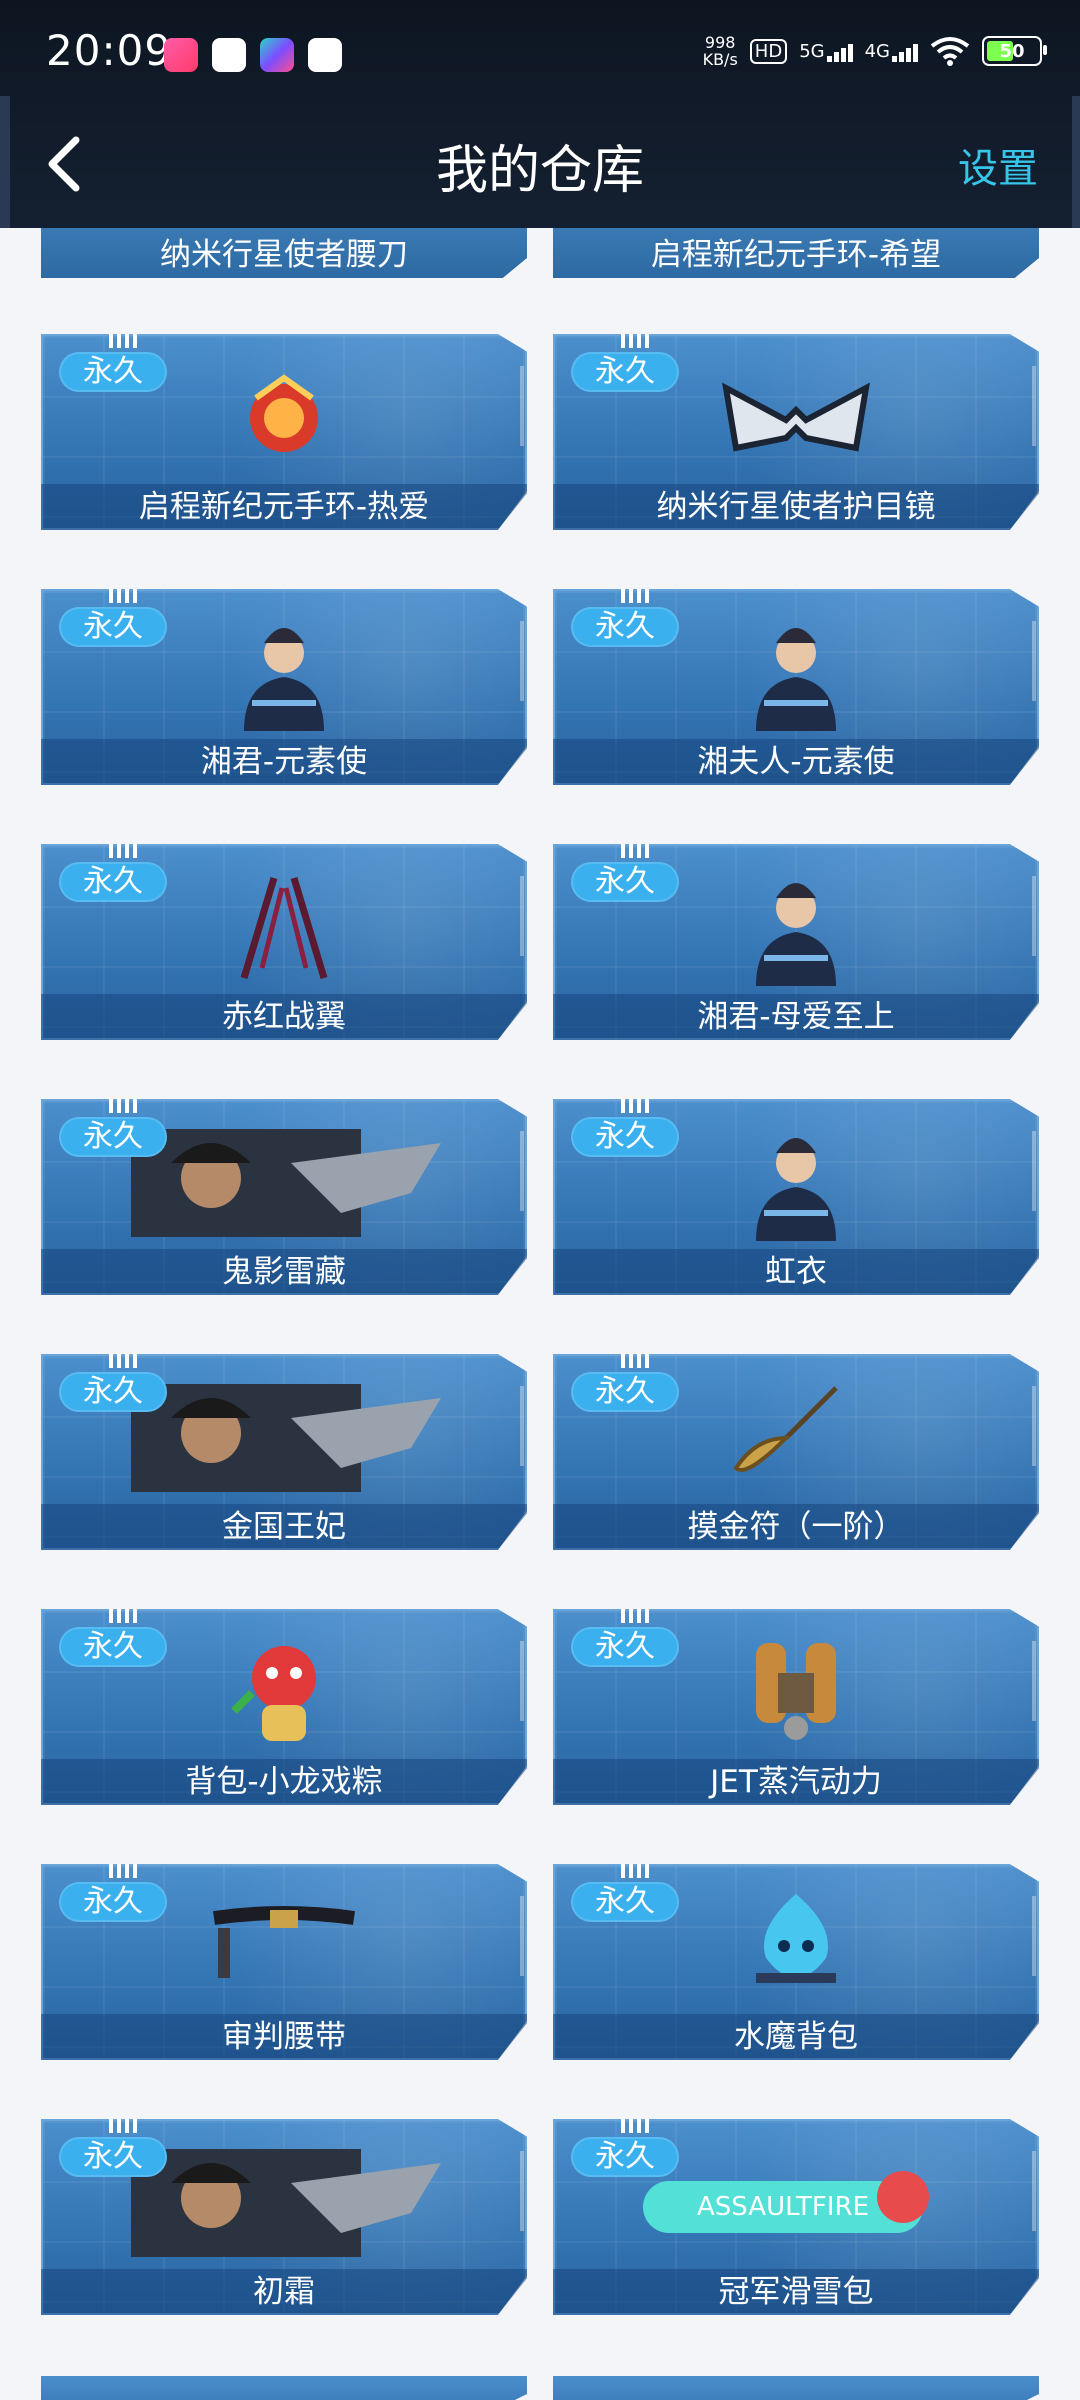 The image size is (1080, 2400). I want to click on status-bar: 20:09 998 KB/s HD 5G 4G 50, so click(540, 55).